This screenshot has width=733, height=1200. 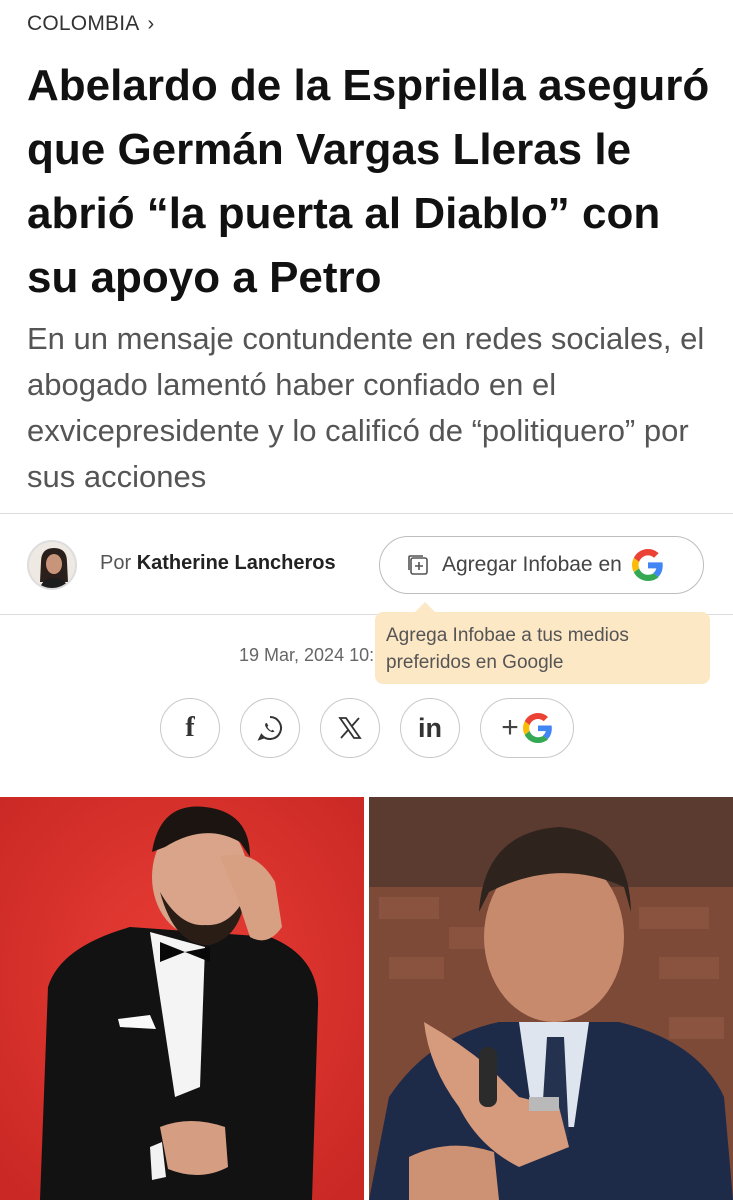 I want to click on section-link-colombia: COLOMBIA ›, so click(x=90, y=24).